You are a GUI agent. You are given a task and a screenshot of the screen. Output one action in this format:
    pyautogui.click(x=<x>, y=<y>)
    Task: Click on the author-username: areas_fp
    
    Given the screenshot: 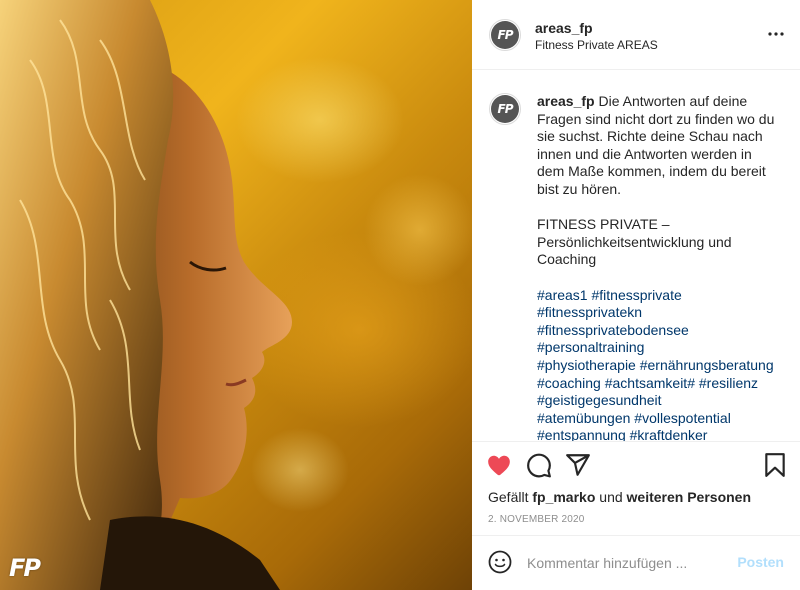 What is the action you would take?
    pyautogui.click(x=564, y=28)
    